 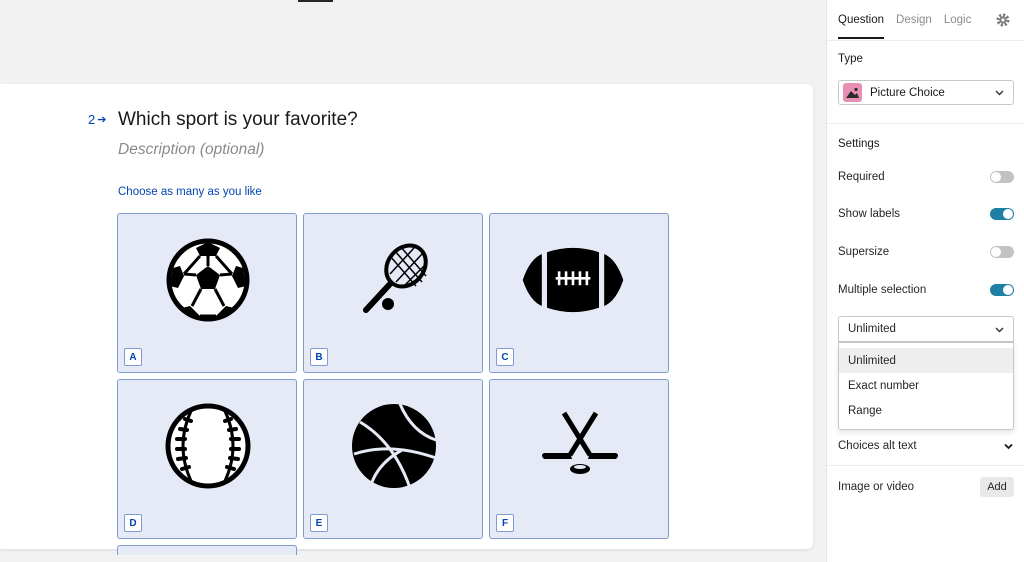 I want to click on choice-key: E, so click(x=319, y=523).